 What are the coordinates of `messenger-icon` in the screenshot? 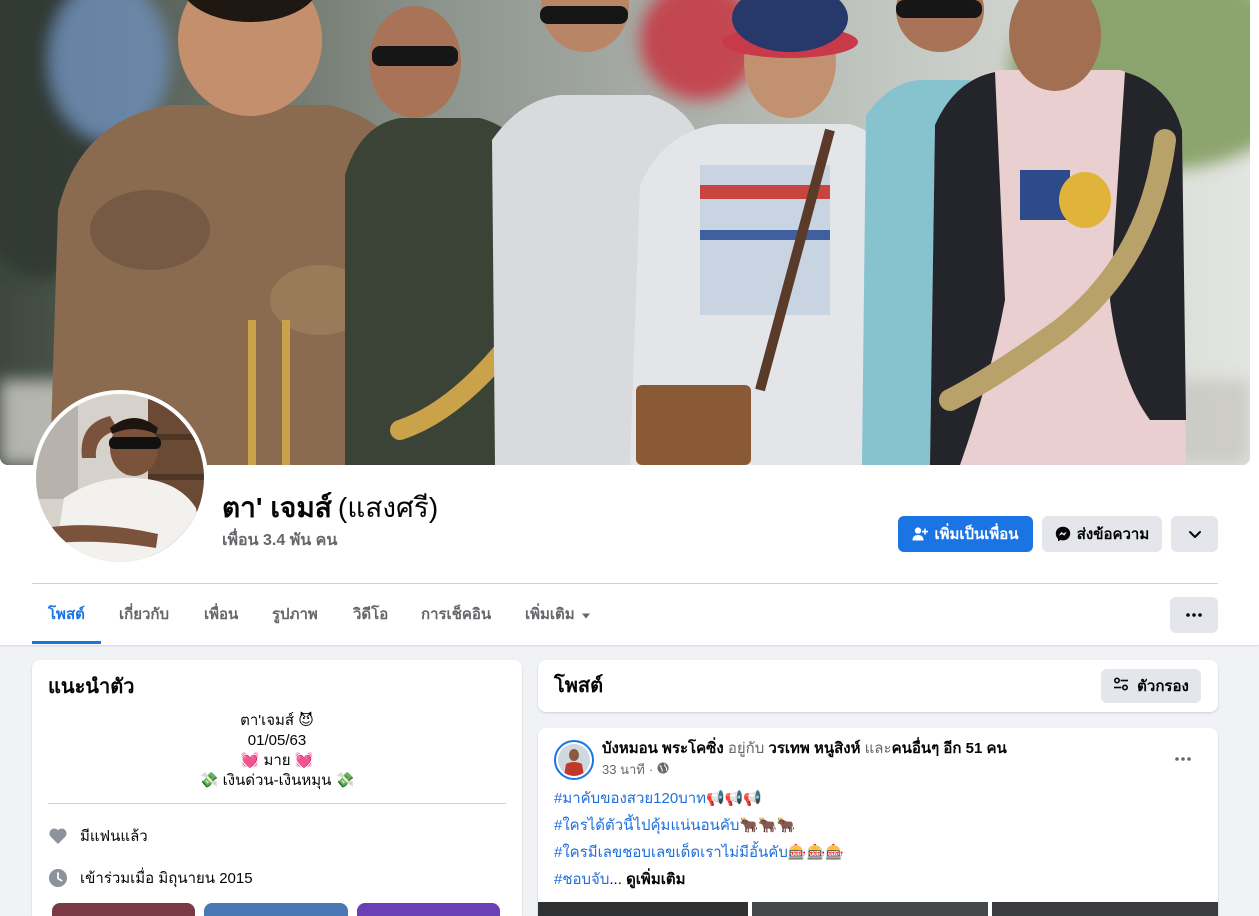 It's located at (1063, 534).